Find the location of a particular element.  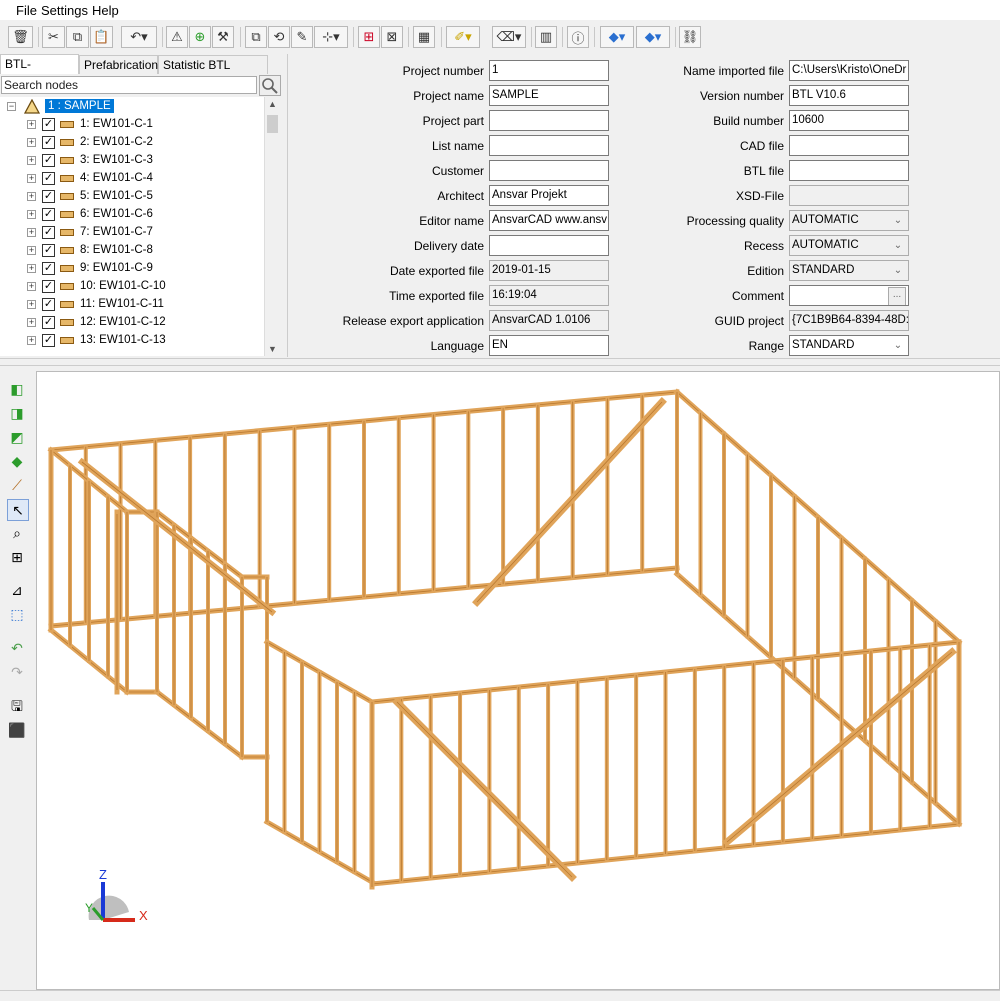

nav-back-dropdown-button: ◆▾ is located at coordinates (617, 37).